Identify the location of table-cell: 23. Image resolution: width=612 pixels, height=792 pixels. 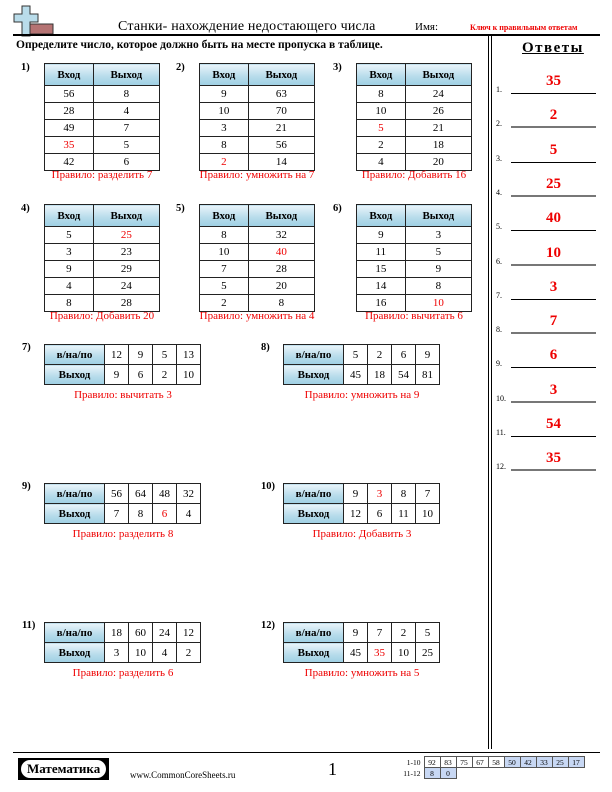
(126, 252).